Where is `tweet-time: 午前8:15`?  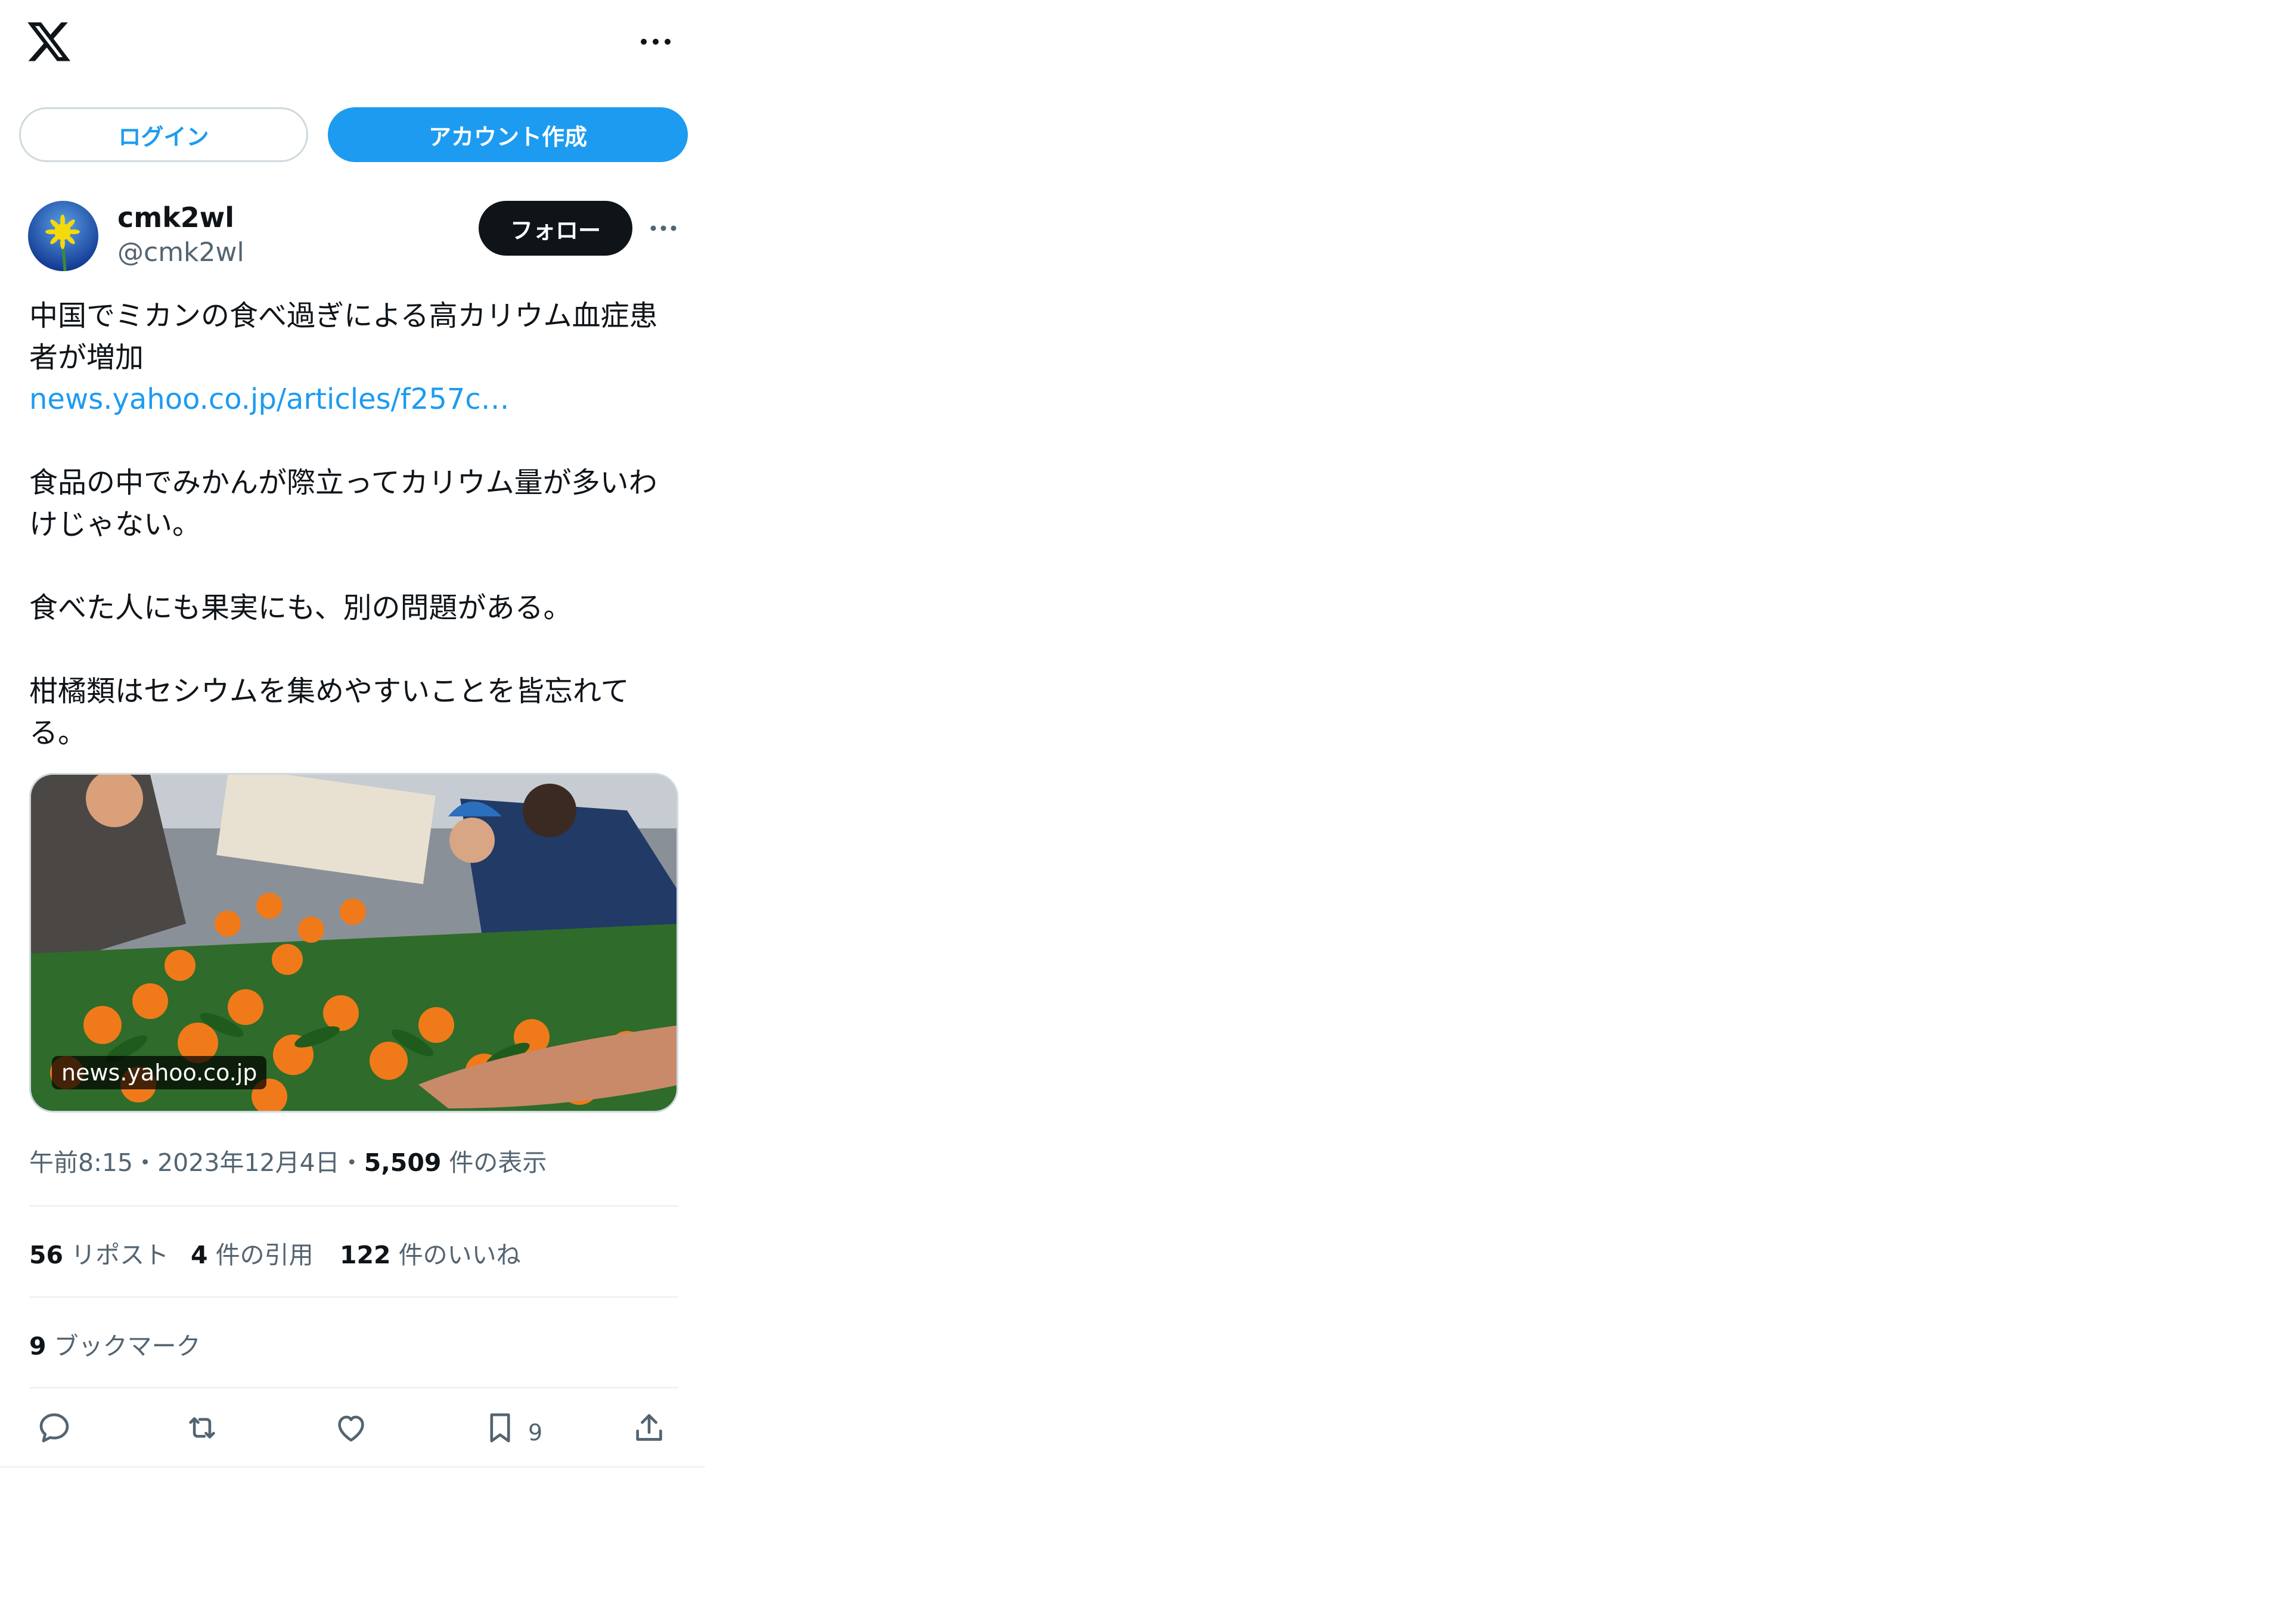 tweet-time: 午前8:15 is located at coordinates (81, 1162).